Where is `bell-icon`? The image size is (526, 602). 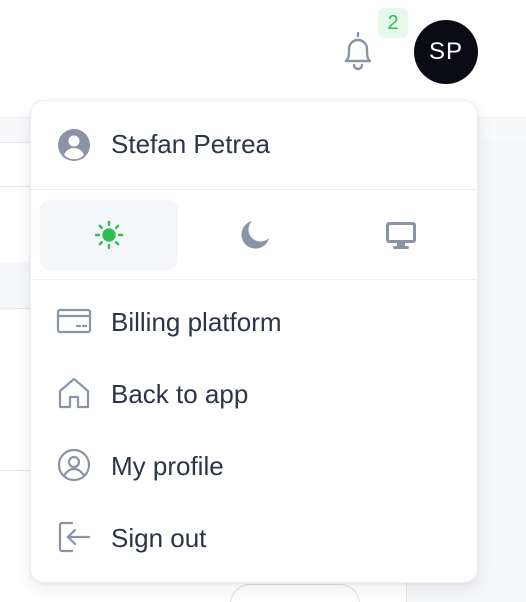
bell-icon is located at coordinates (358, 51).